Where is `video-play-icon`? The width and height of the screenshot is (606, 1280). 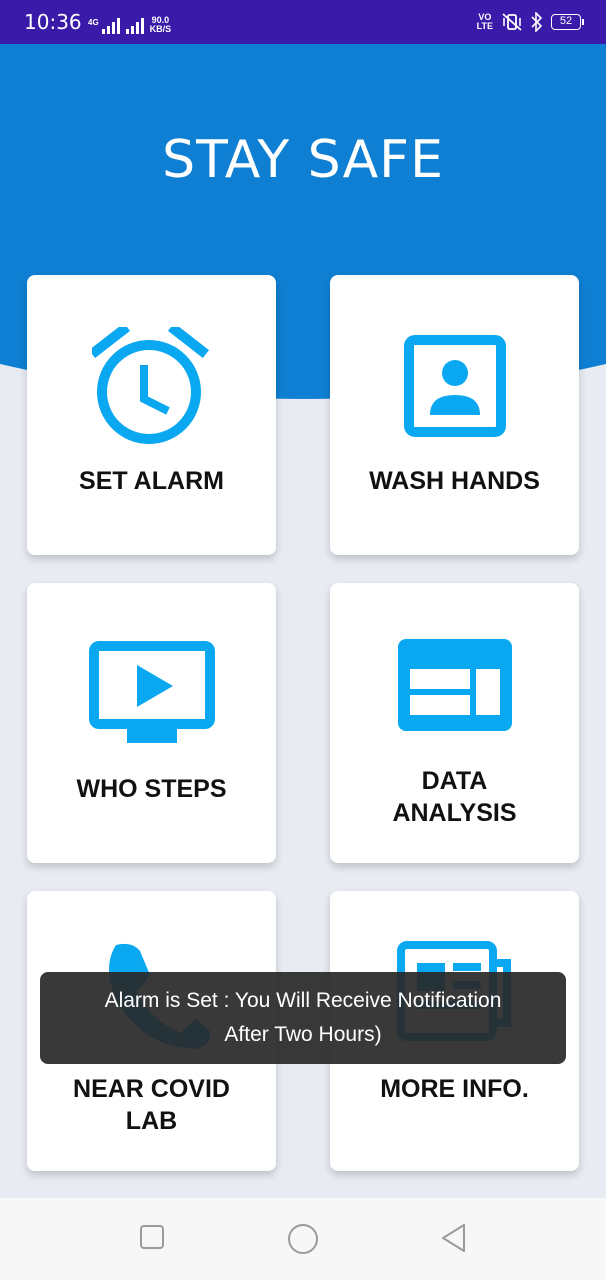 video-play-icon is located at coordinates (151, 692).